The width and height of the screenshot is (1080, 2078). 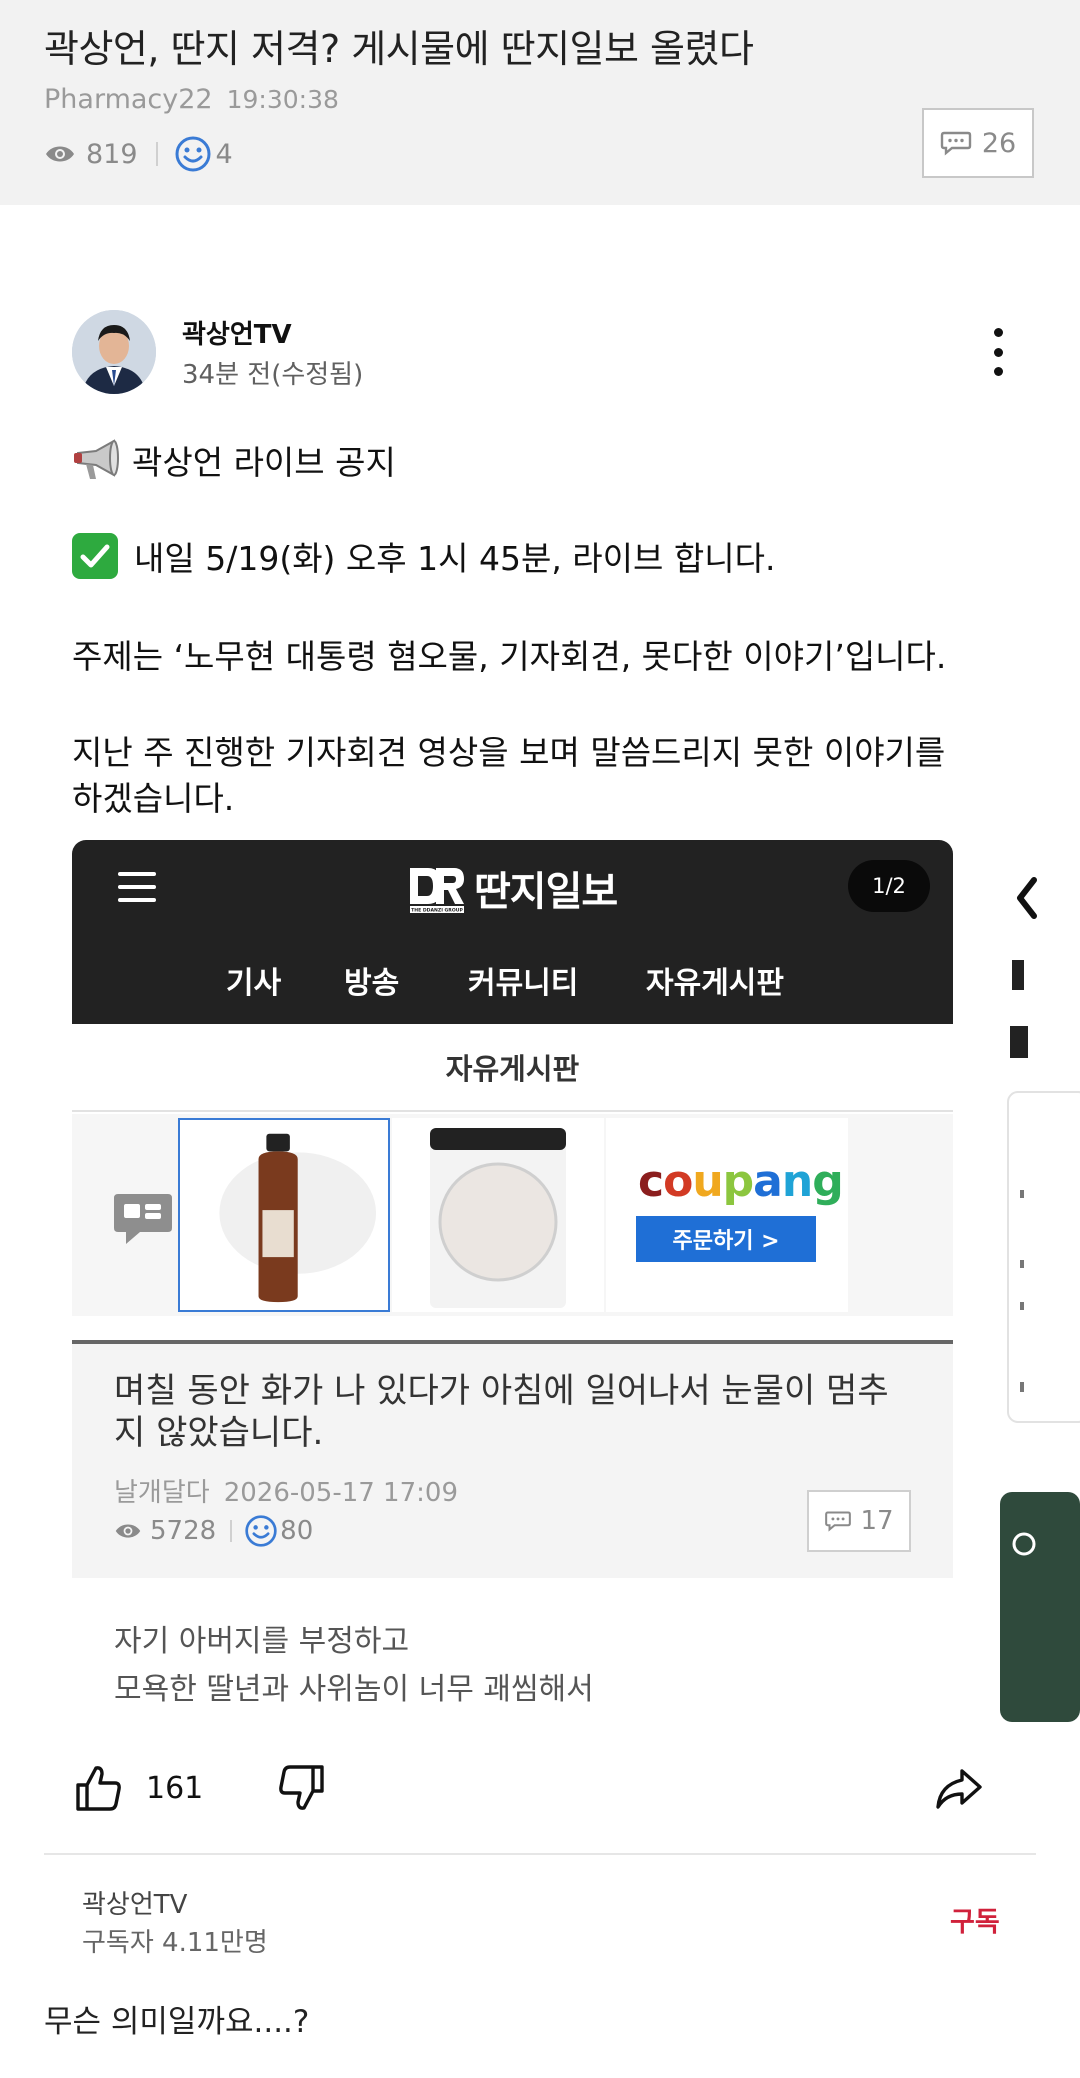 I want to click on coupang-order-button: 주문하기 >, so click(x=726, y=1239).